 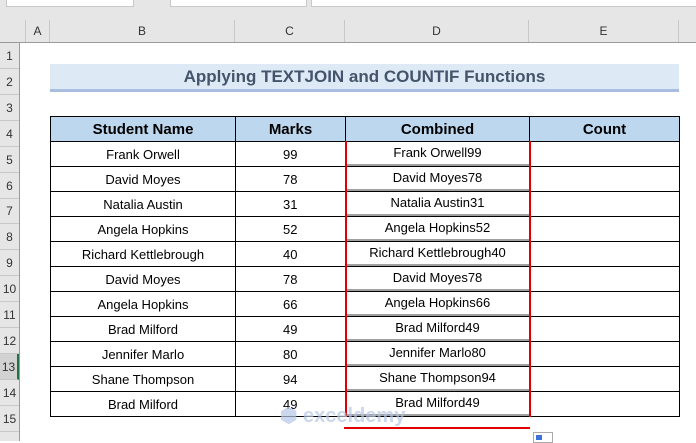 I want to click on column-headers: A B C D E, so click(x=348, y=31).